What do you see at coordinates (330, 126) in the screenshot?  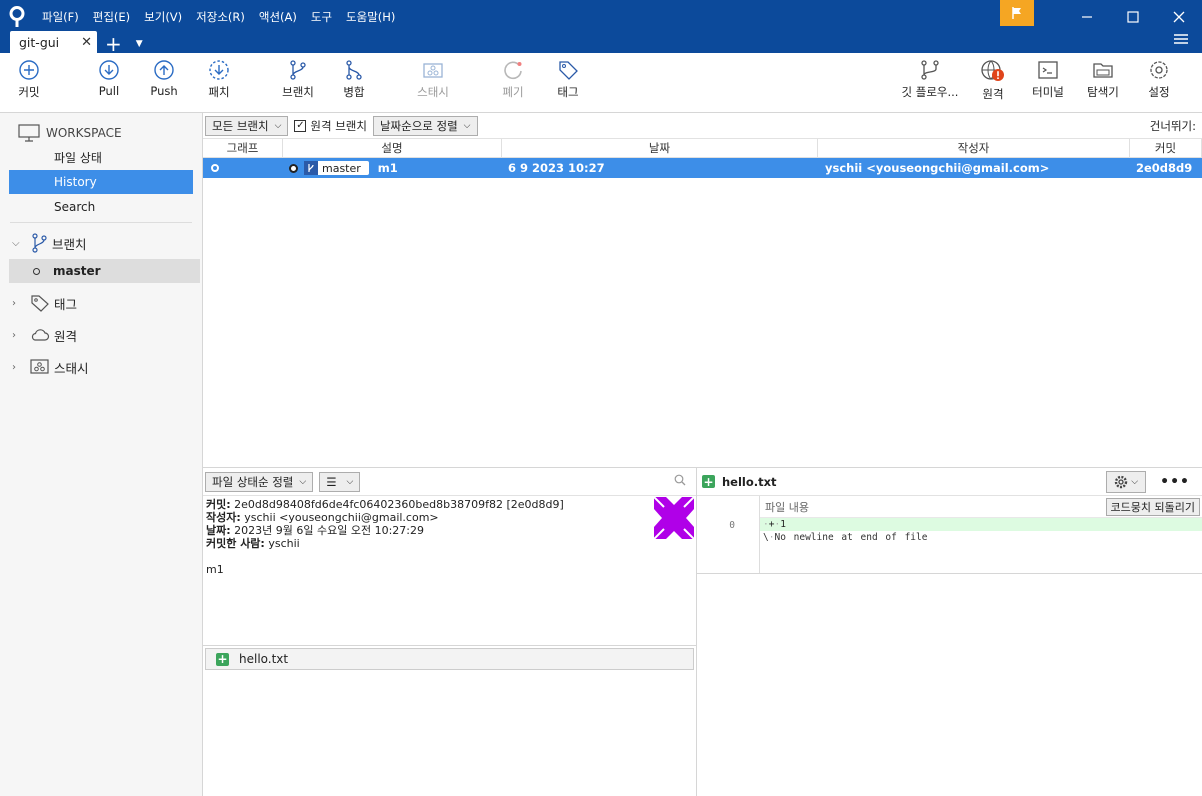 I see `remote-branches-checkbox: ✓ 원격 브랜치` at bounding box center [330, 126].